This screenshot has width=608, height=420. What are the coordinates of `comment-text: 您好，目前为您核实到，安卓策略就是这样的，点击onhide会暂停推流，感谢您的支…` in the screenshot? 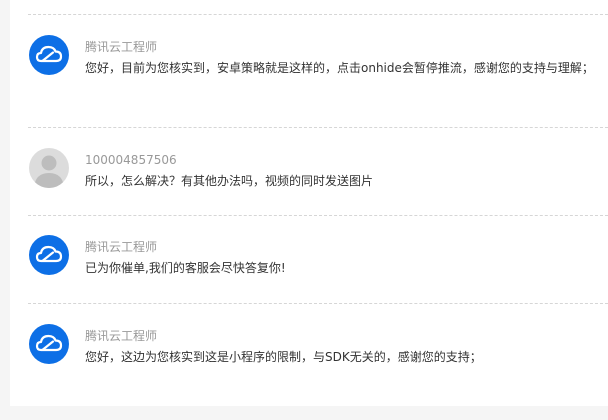 It's located at (339, 68).